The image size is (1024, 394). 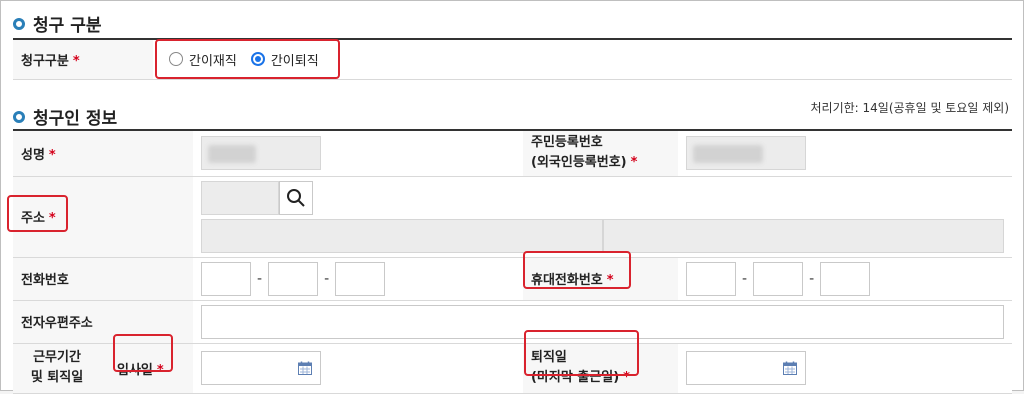 What do you see at coordinates (567, 280) in the screenshot?
I see `mobile-label-text: 휴대전화번호` at bounding box center [567, 280].